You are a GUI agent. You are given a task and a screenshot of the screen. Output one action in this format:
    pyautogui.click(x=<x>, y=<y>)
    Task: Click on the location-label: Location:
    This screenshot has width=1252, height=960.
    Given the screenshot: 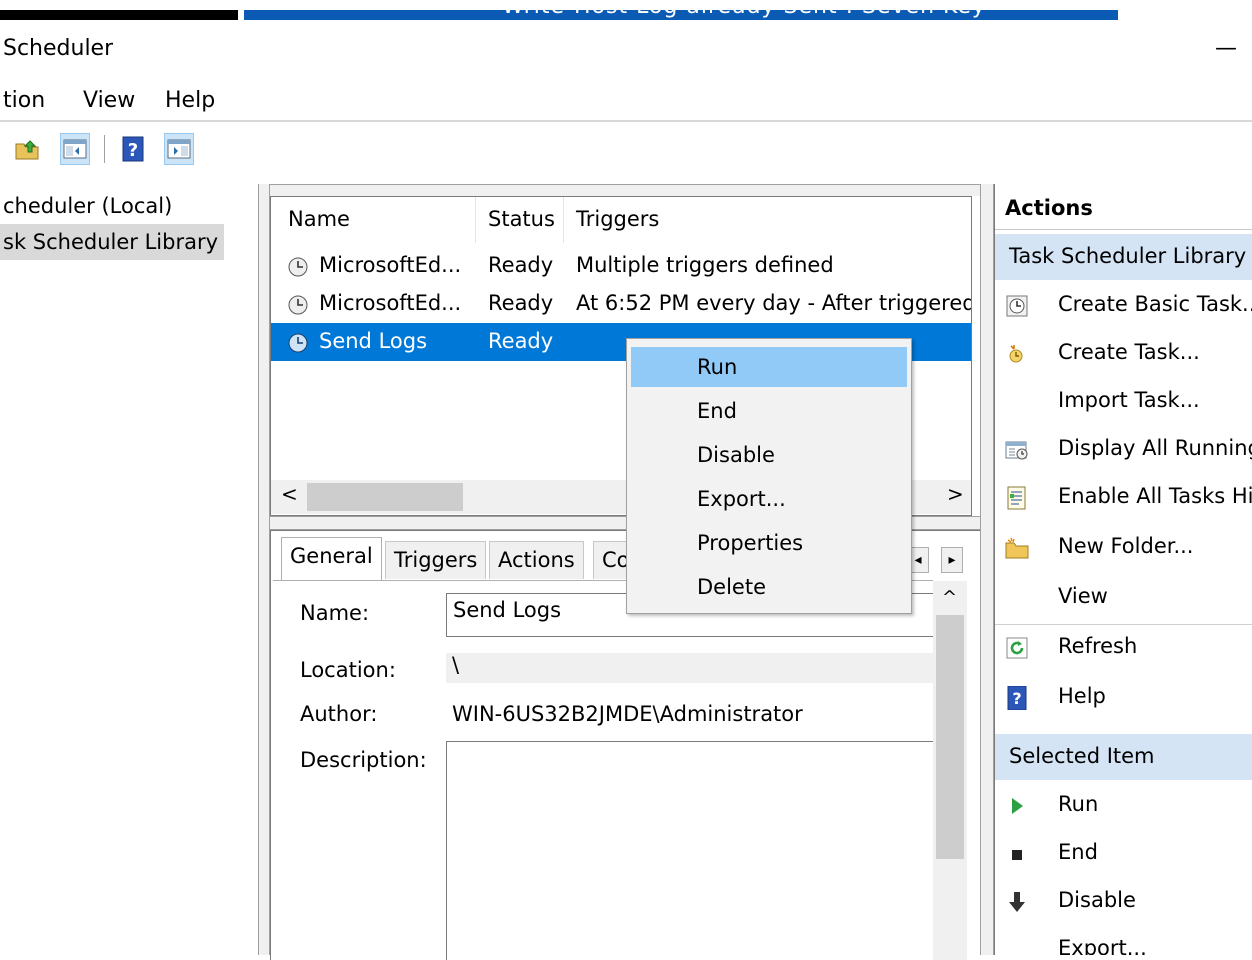 What is the action you would take?
    pyautogui.click(x=348, y=670)
    